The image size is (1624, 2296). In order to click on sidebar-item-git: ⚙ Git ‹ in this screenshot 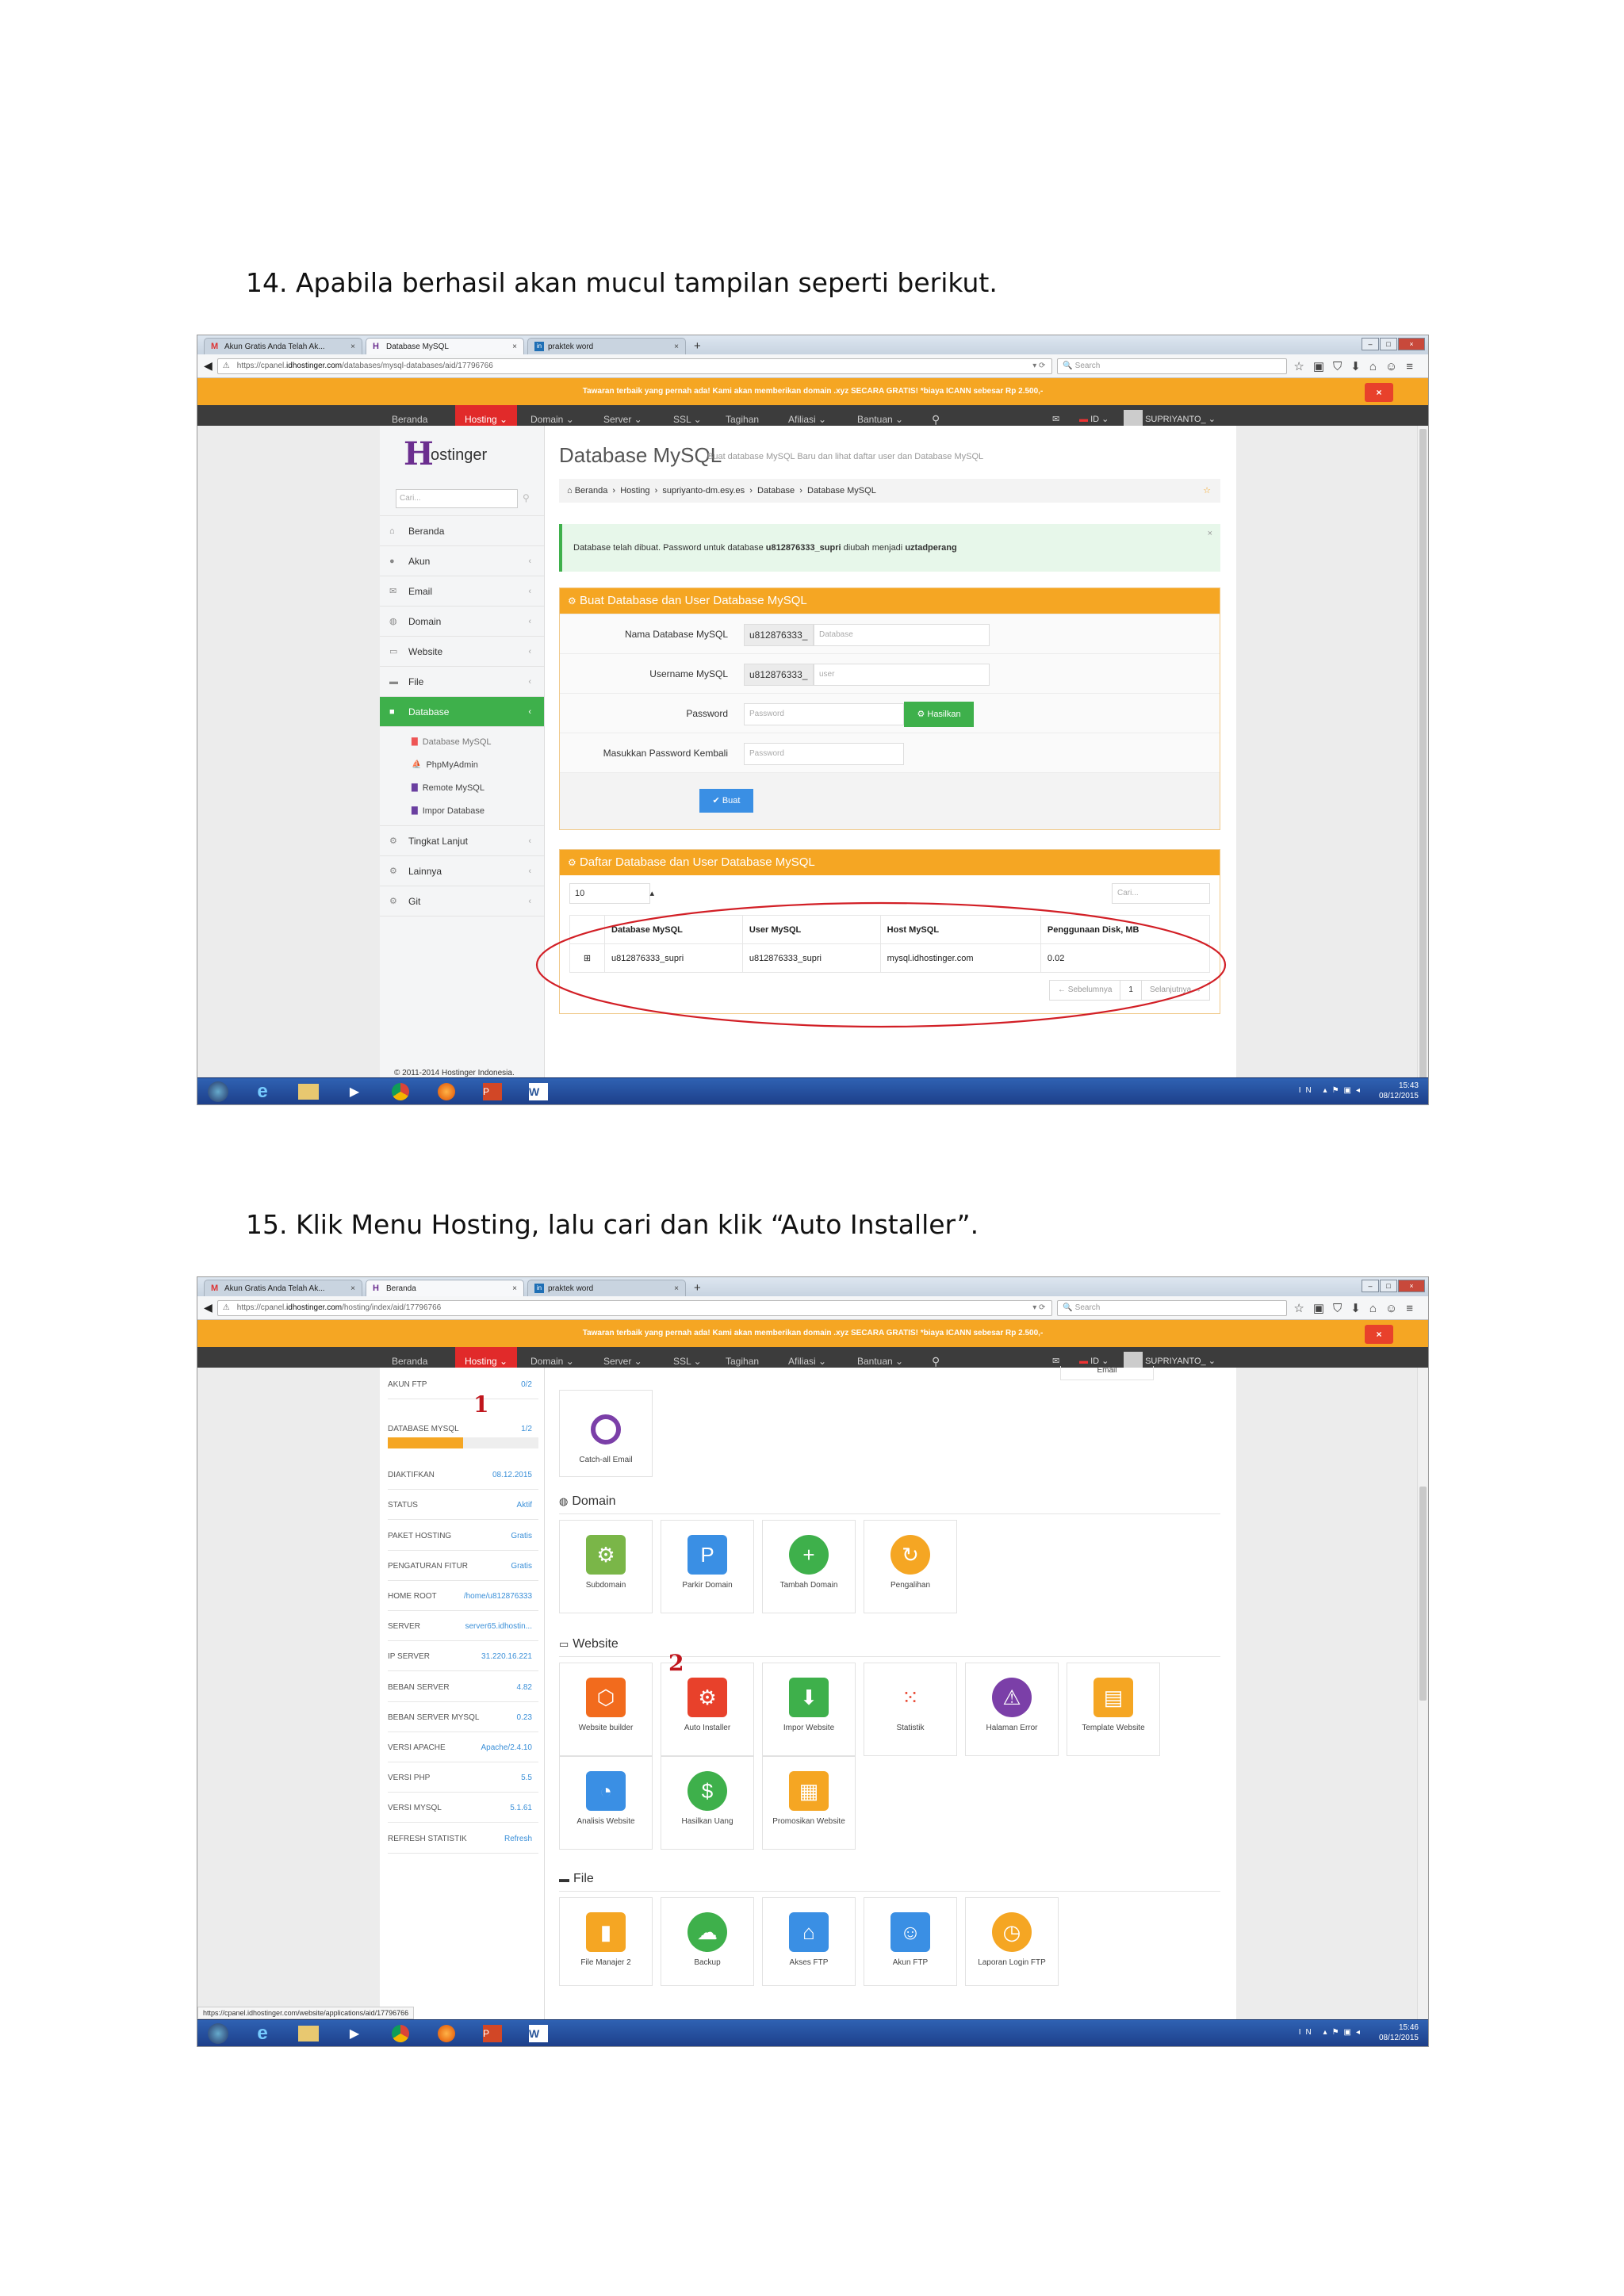, I will do `click(462, 901)`.